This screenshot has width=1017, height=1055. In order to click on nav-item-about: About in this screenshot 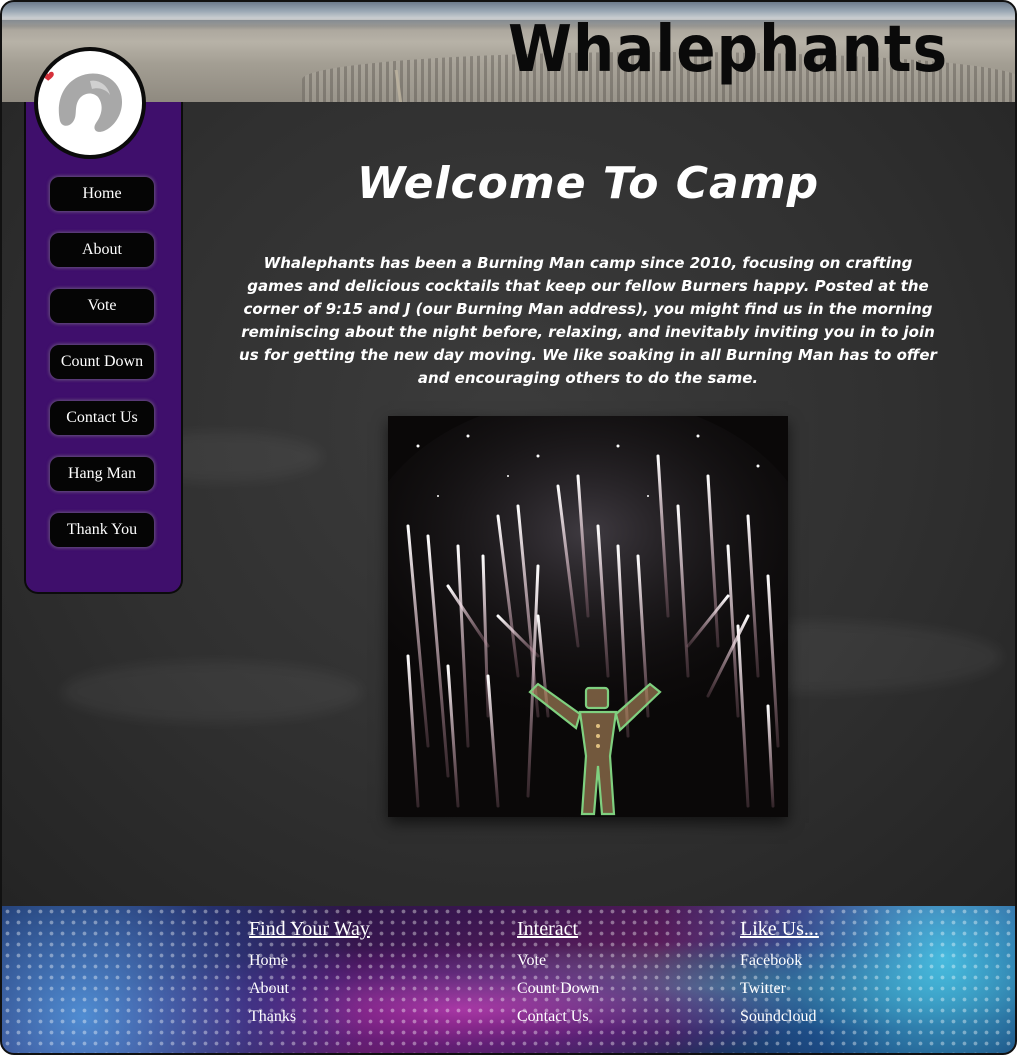, I will do `click(102, 250)`.